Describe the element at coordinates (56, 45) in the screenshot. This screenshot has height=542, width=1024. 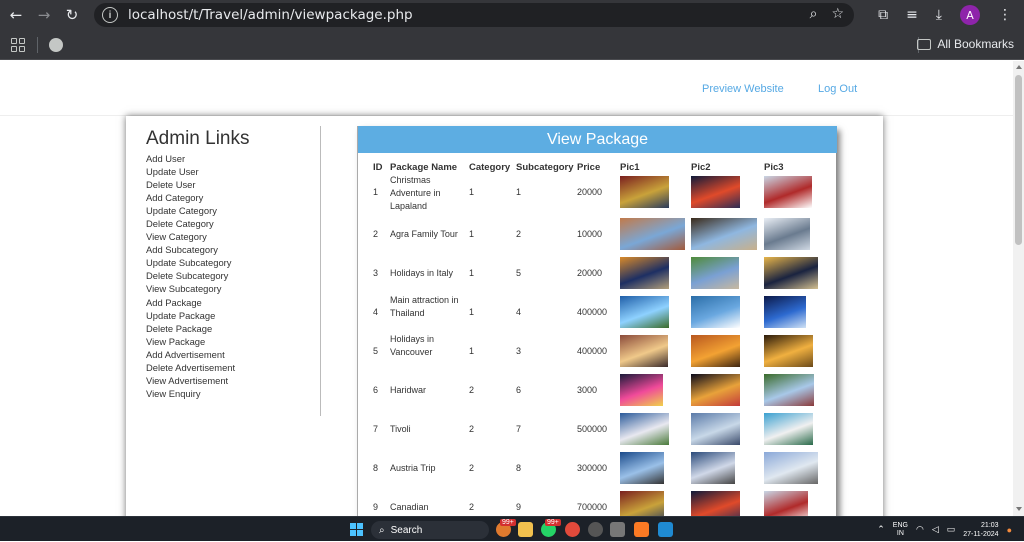
I see `globe-icon` at that location.